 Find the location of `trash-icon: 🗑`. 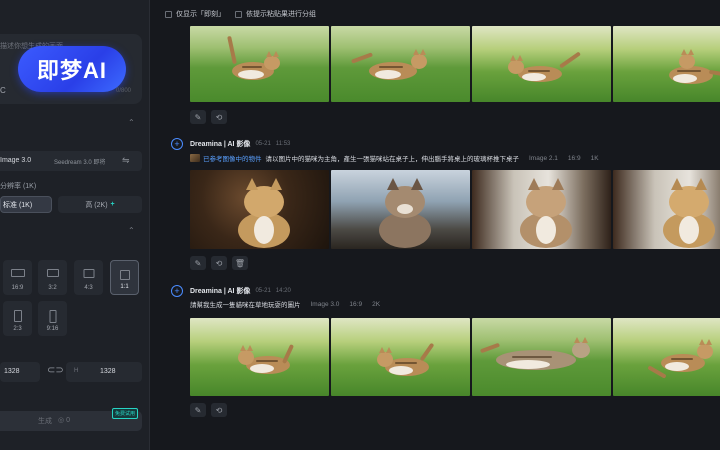

trash-icon: 🗑 is located at coordinates (240, 263).